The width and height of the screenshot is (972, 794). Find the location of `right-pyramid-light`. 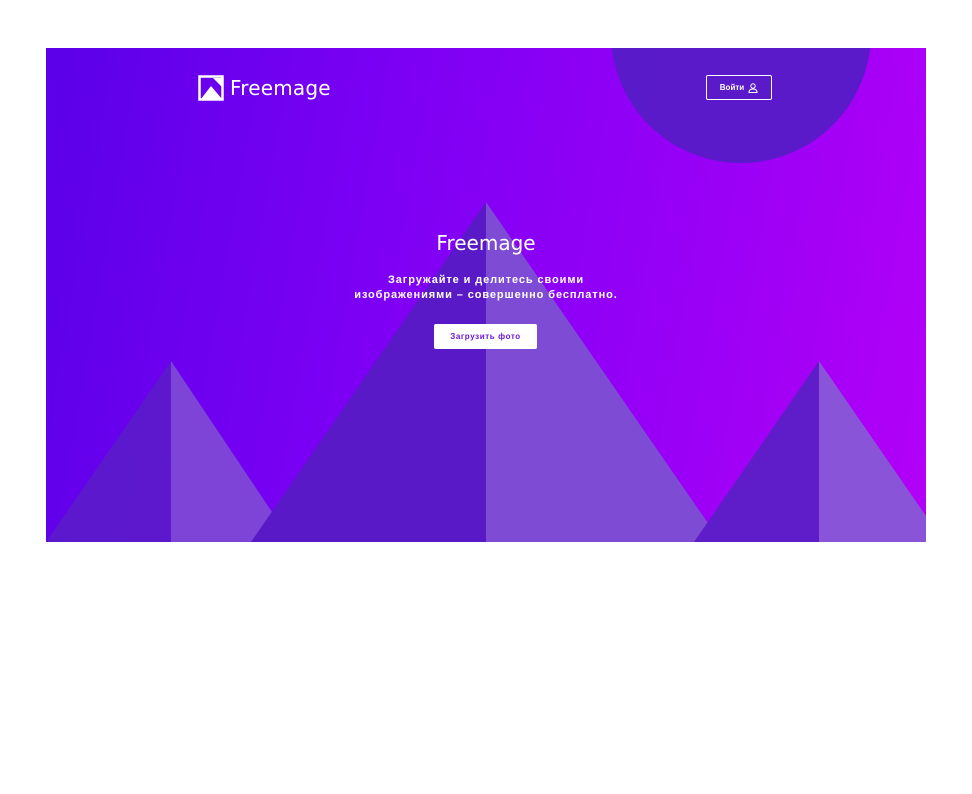

right-pyramid-light is located at coordinates (872, 451).